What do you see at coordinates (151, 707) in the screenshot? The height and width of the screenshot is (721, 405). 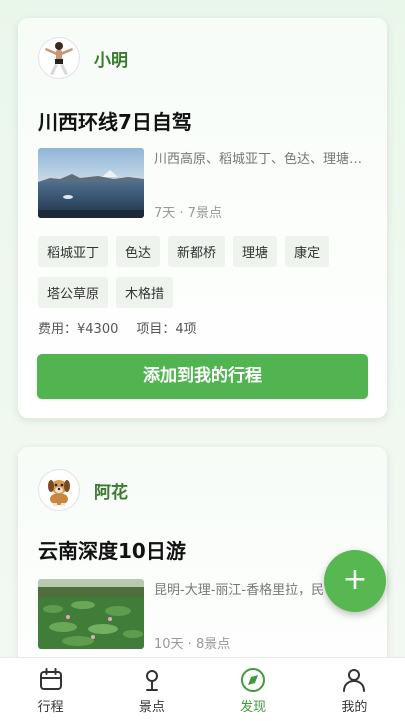 I see `tab-label: 景点` at bounding box center [151, 707].